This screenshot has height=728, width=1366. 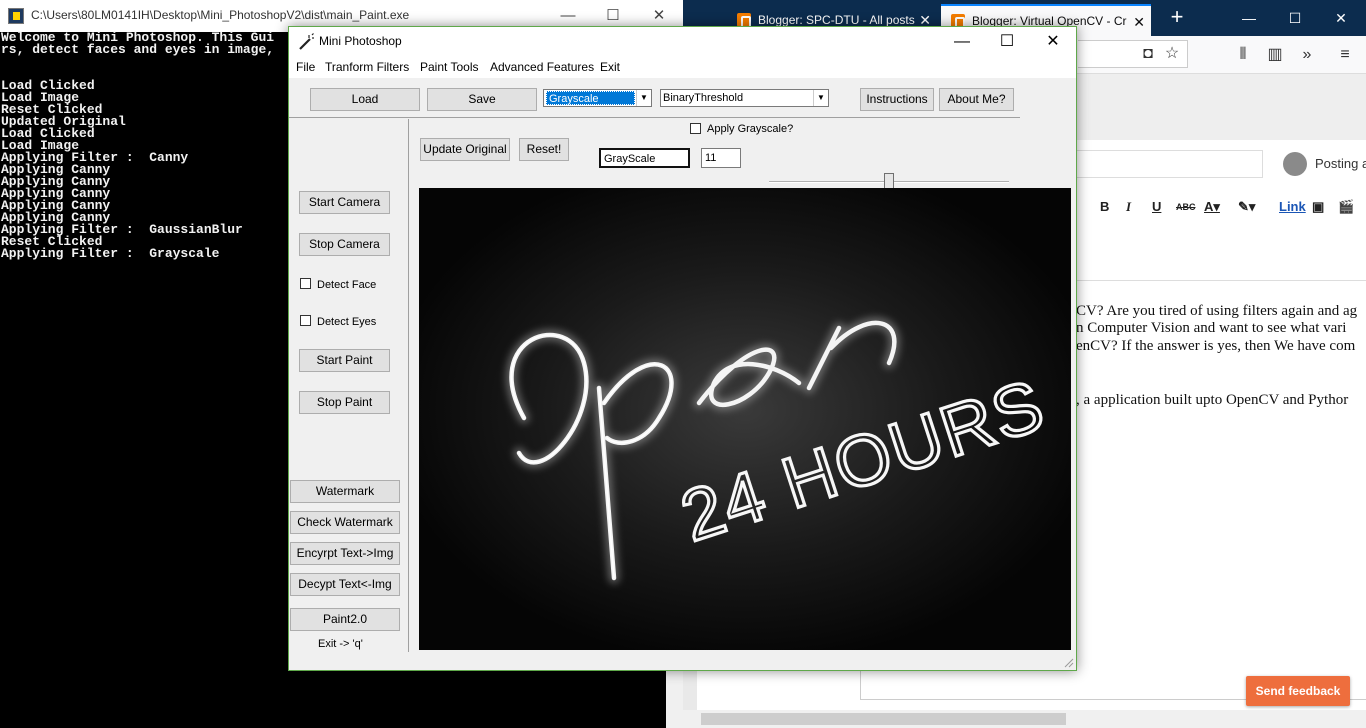 I want to click on browser-close-button: ✕, so click(x=1341, y=18).